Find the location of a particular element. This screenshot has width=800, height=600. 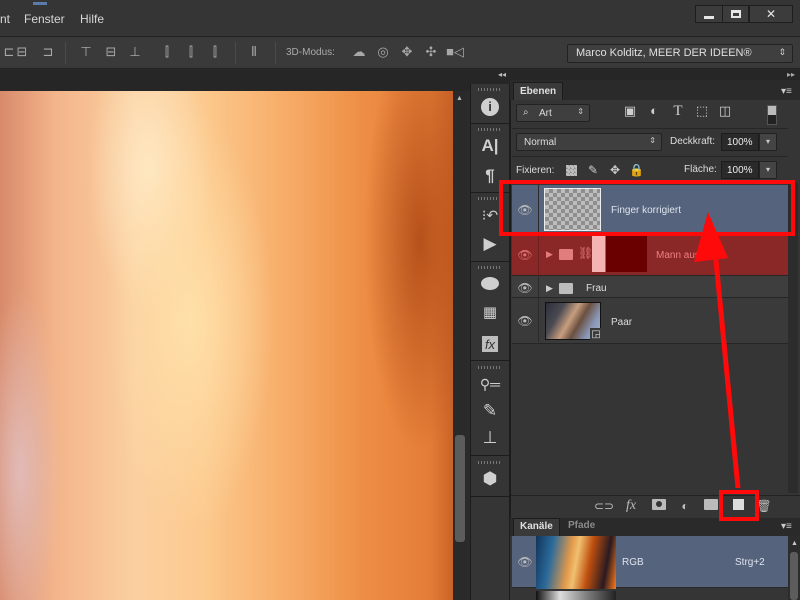

folder-icon is located at coordinates (566, 254).